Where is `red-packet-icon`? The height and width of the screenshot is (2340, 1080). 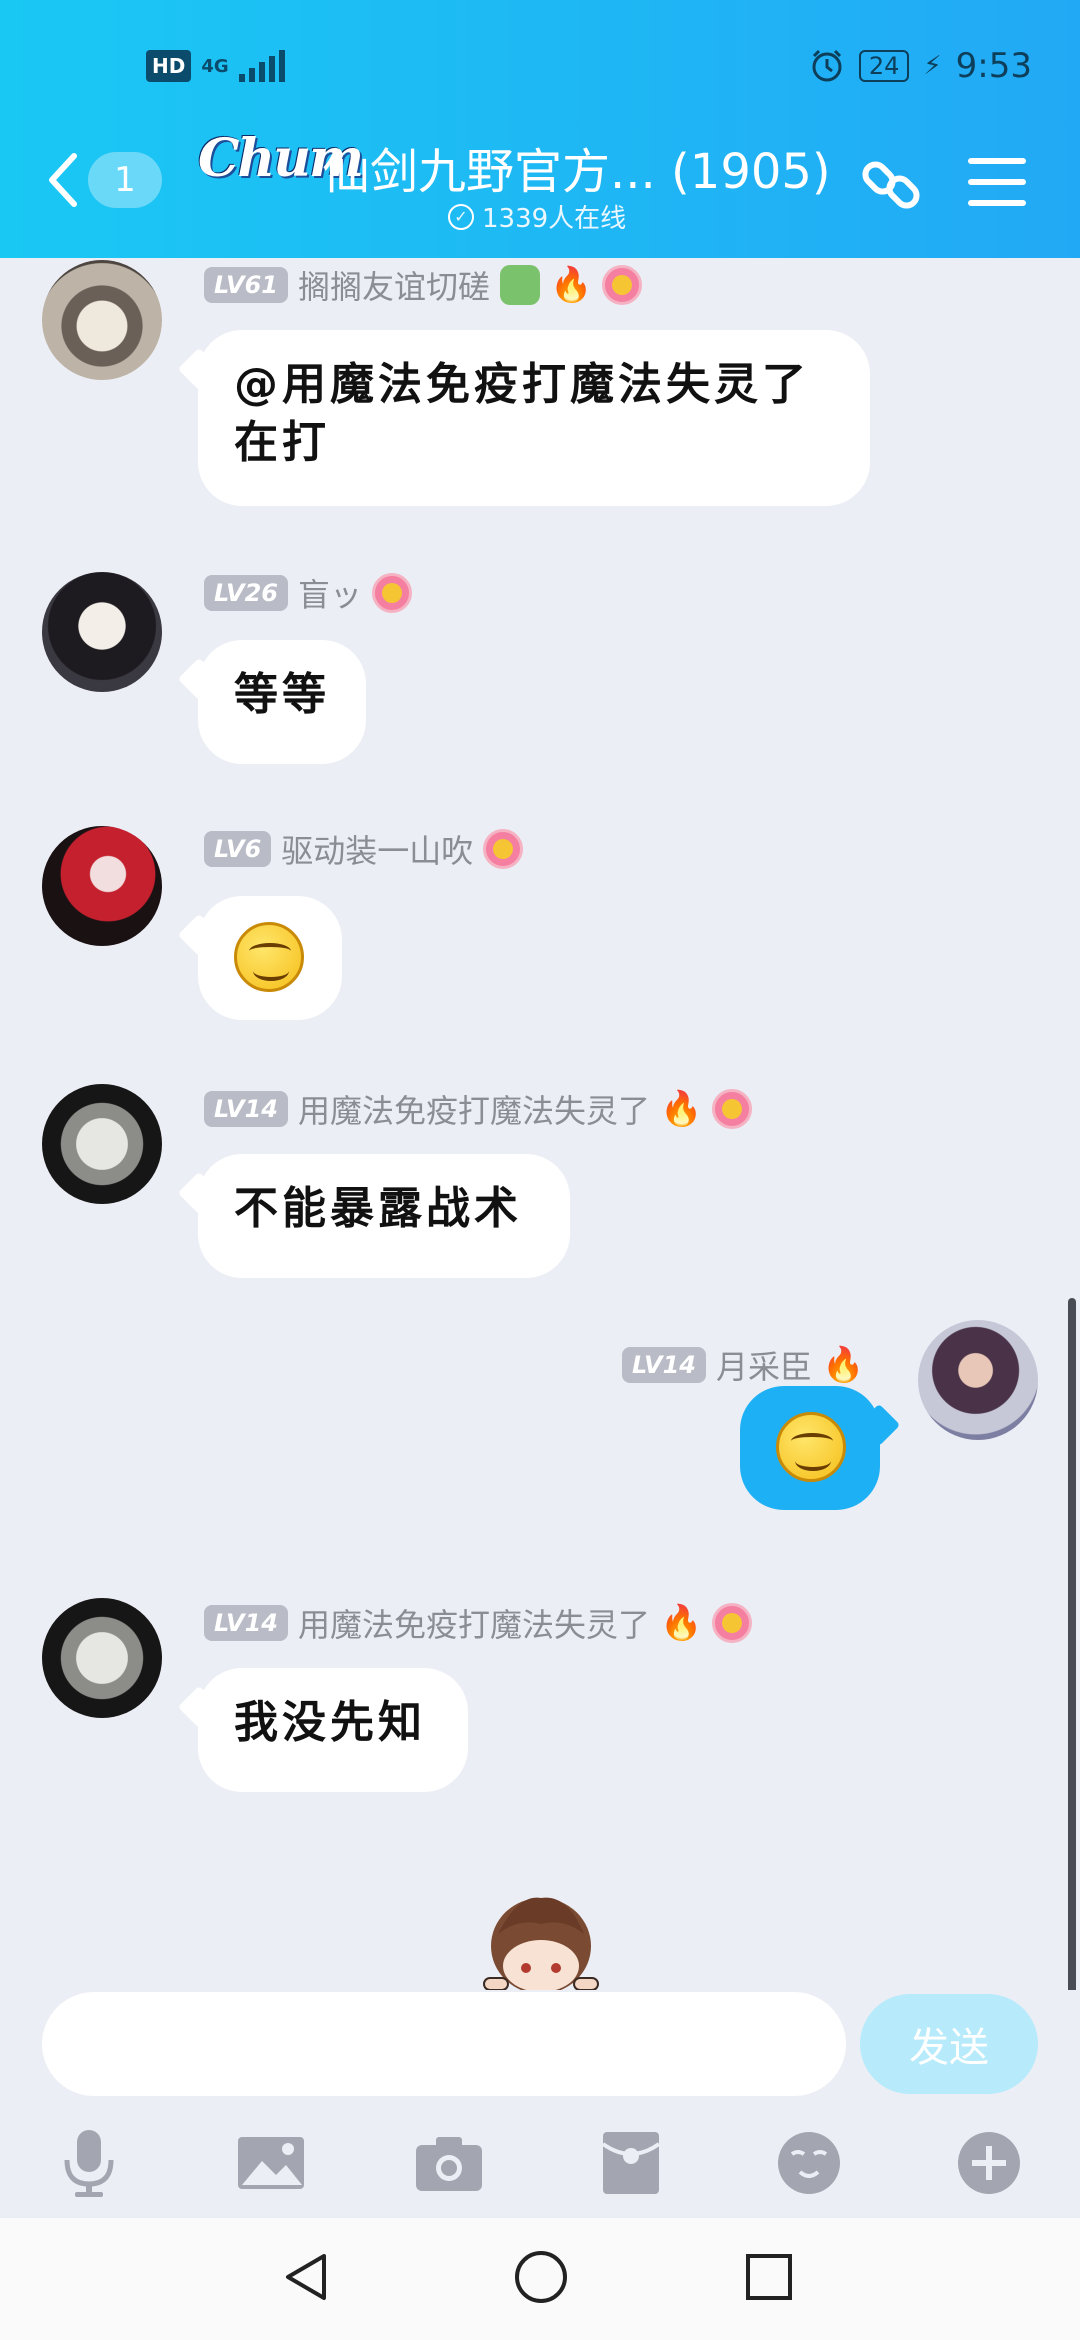 red-packet-icon is located at coordinates (631, 2163).